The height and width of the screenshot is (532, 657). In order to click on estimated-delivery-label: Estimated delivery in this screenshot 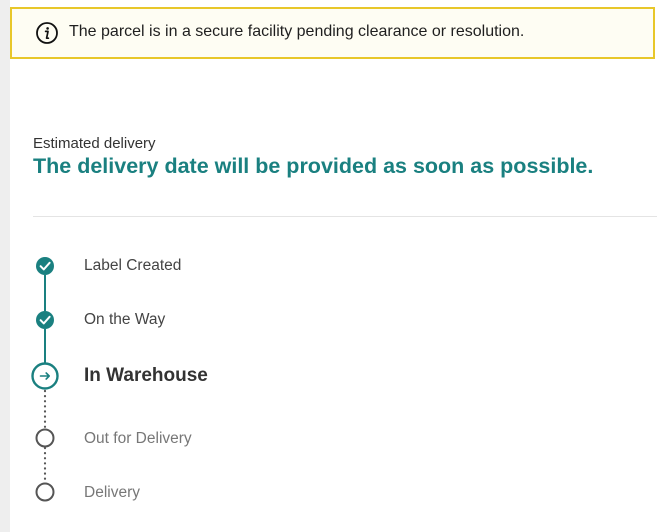, I will do `click(94, 143)`.